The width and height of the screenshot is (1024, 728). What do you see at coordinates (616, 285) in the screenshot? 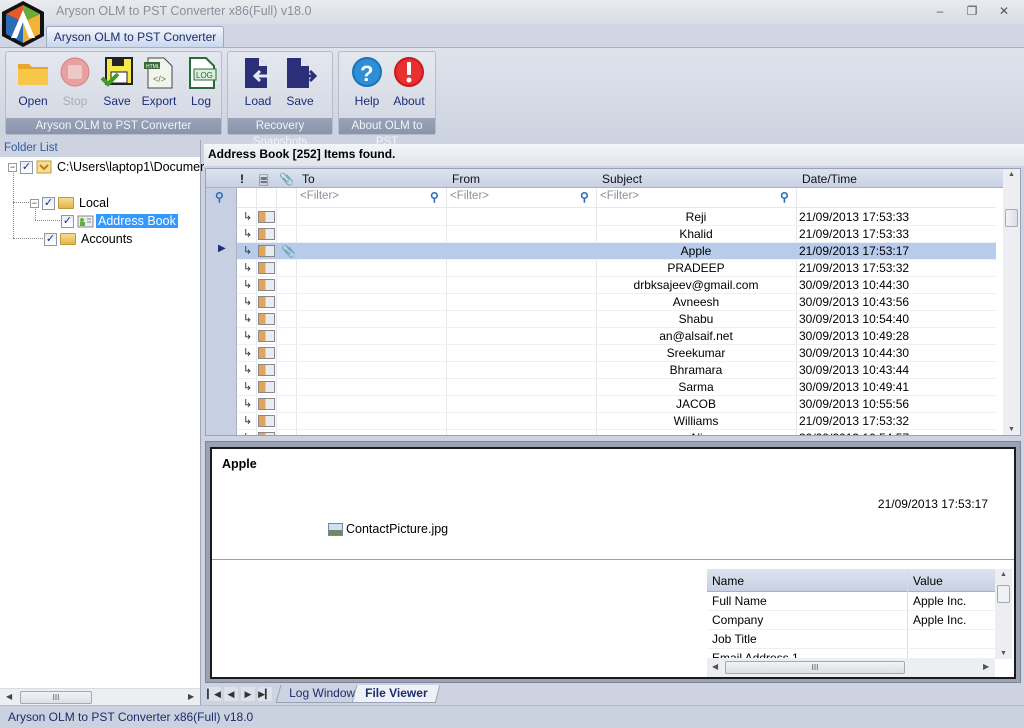
I see `table-row: ↳ drbksajeev@gmail.com 30/09/2013 10:44:30` at bounding box center [616, 285].